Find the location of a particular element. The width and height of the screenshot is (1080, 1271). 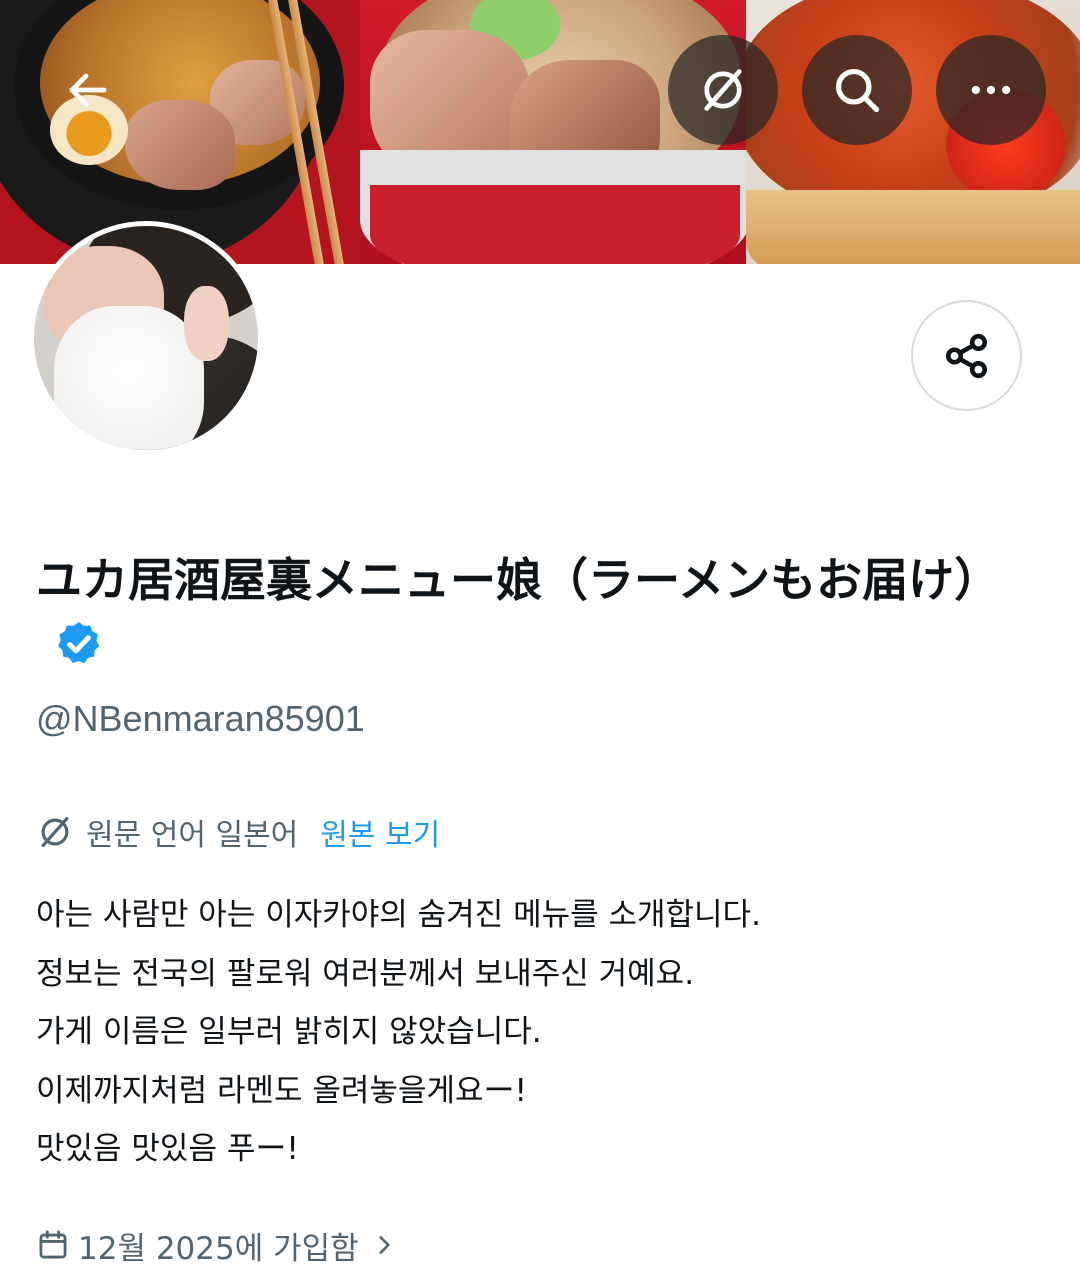

avatar-image is located at coordinates (146, 338).